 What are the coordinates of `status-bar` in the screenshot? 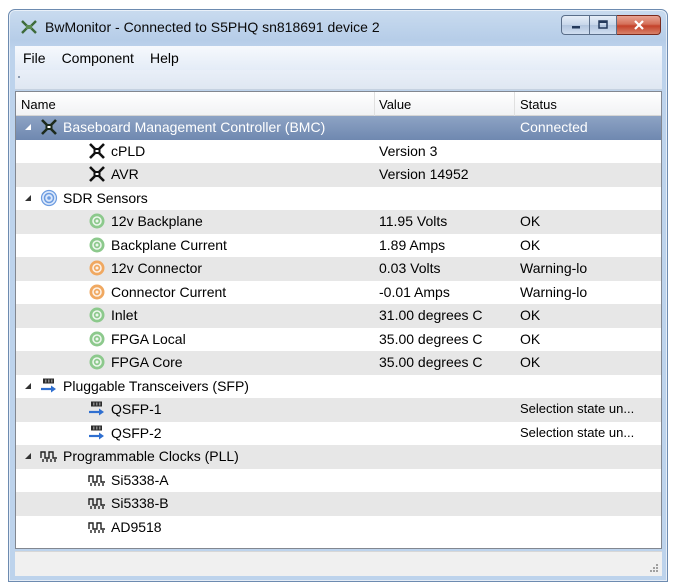 It's located at (338, 563).